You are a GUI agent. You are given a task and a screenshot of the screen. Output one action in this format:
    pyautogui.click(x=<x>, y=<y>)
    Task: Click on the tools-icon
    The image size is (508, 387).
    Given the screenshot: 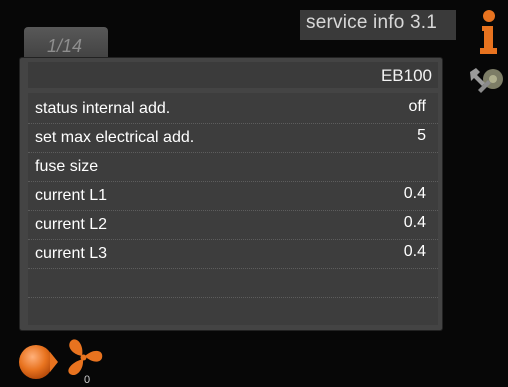 What is the action you would take?
    pyautogui.click(x=487, y=81)
    